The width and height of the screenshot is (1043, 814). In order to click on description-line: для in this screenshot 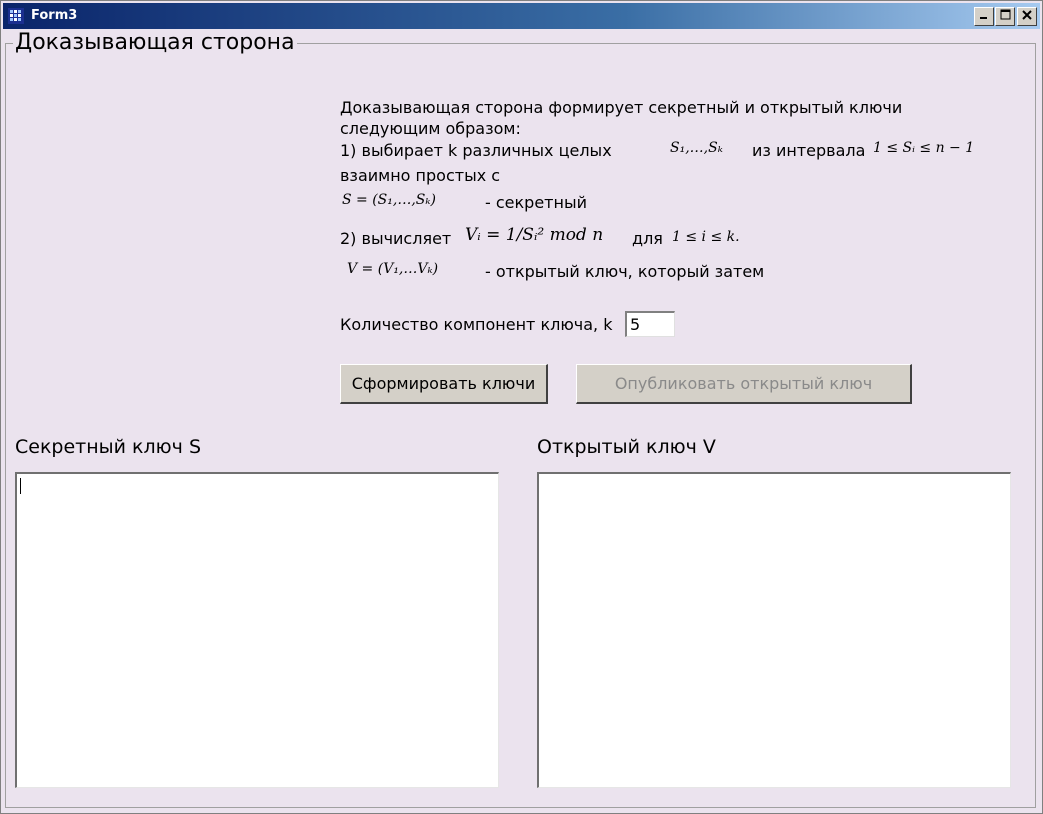, I will do `click(647, 238)`.